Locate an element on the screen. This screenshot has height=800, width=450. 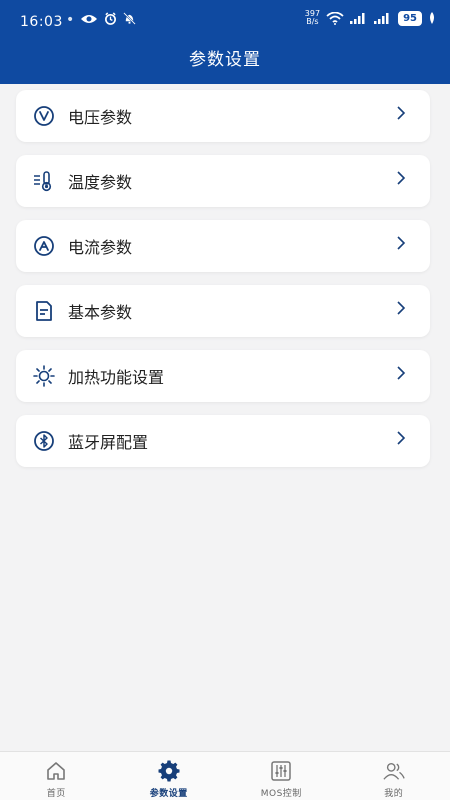
network-speed: 397 B/s is located at coordinates (312, 18).